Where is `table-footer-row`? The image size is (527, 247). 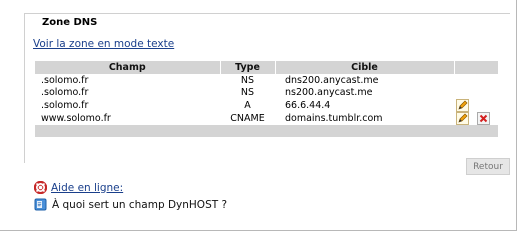
table-footer-row is located at coordinates (266, 131).